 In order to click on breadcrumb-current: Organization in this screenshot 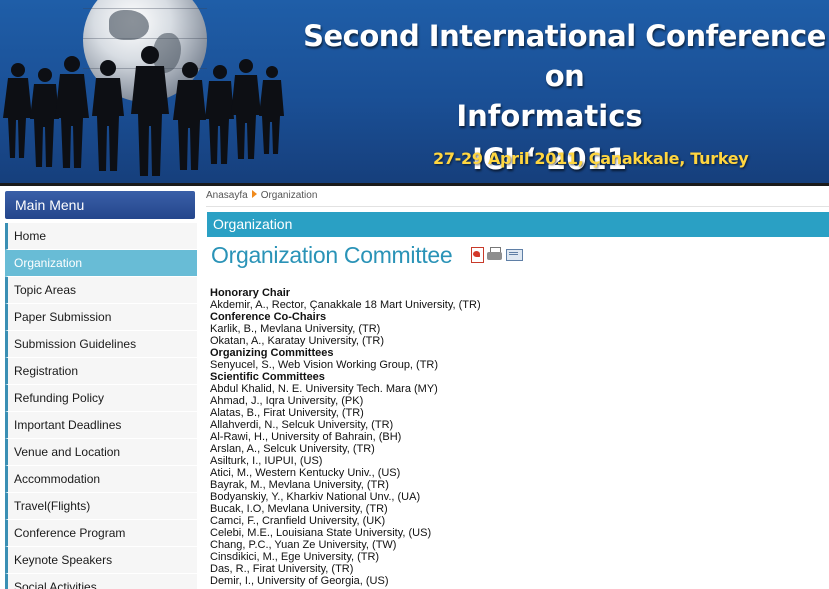, I will do `click(289, 195)`.